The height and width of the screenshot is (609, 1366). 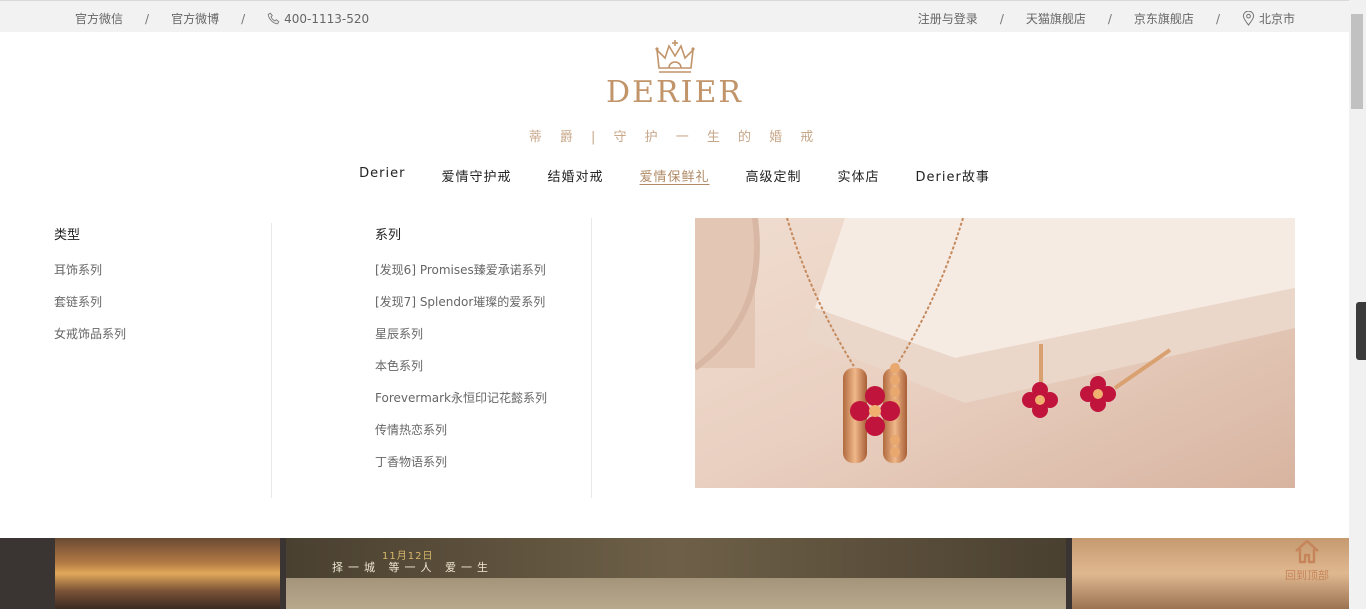 What do you see at coordinates (167, 573) in the screenshot?
I see `banner-sunset-image` at bounding box center [167, 573].